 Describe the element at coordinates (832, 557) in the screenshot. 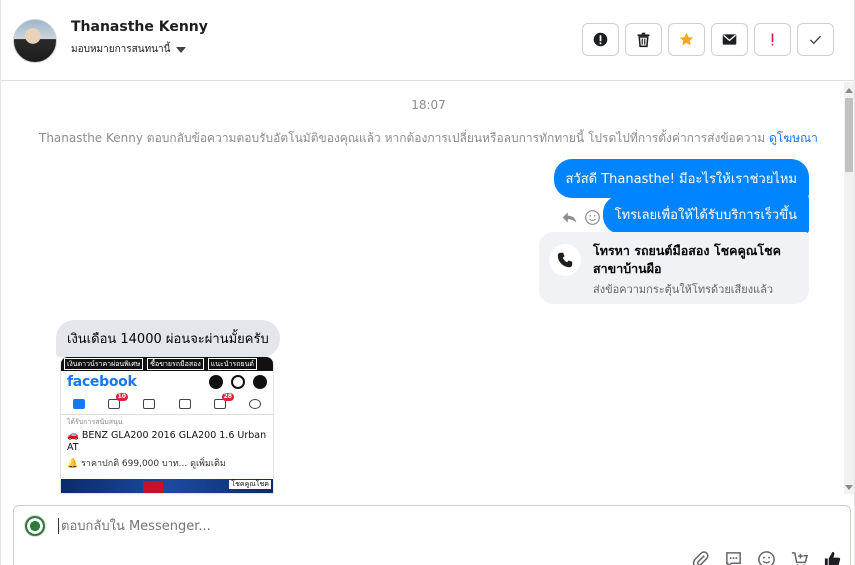

I see `thumbs-up-icon` at that location.